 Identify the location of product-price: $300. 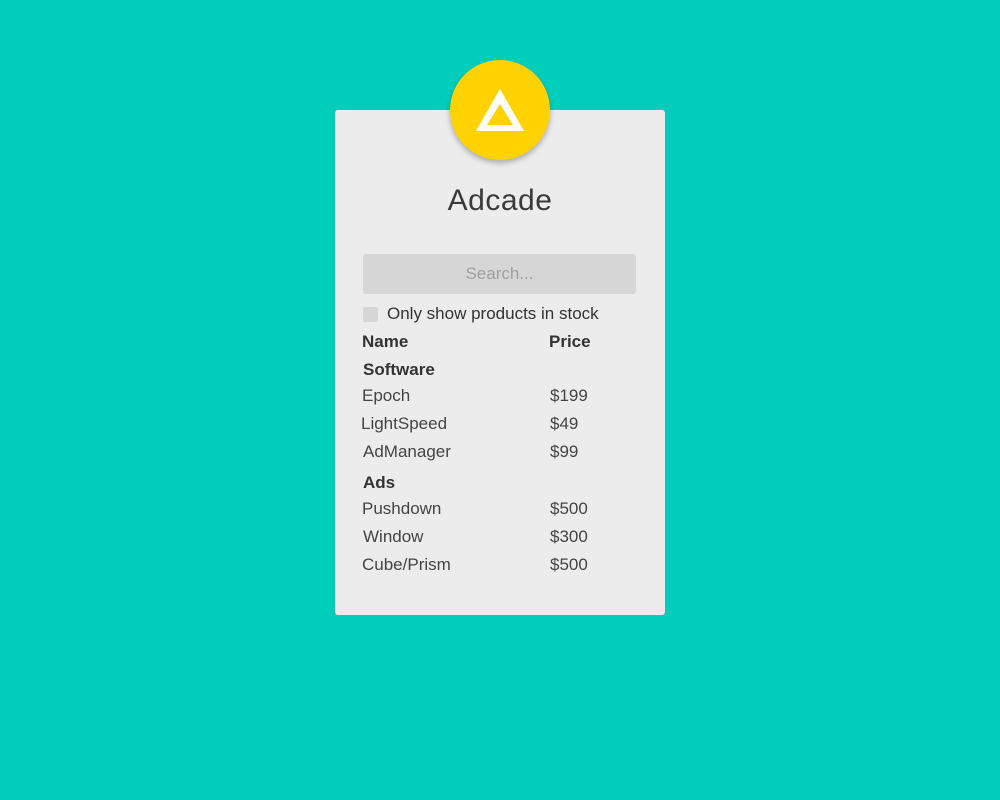
(569, 536).